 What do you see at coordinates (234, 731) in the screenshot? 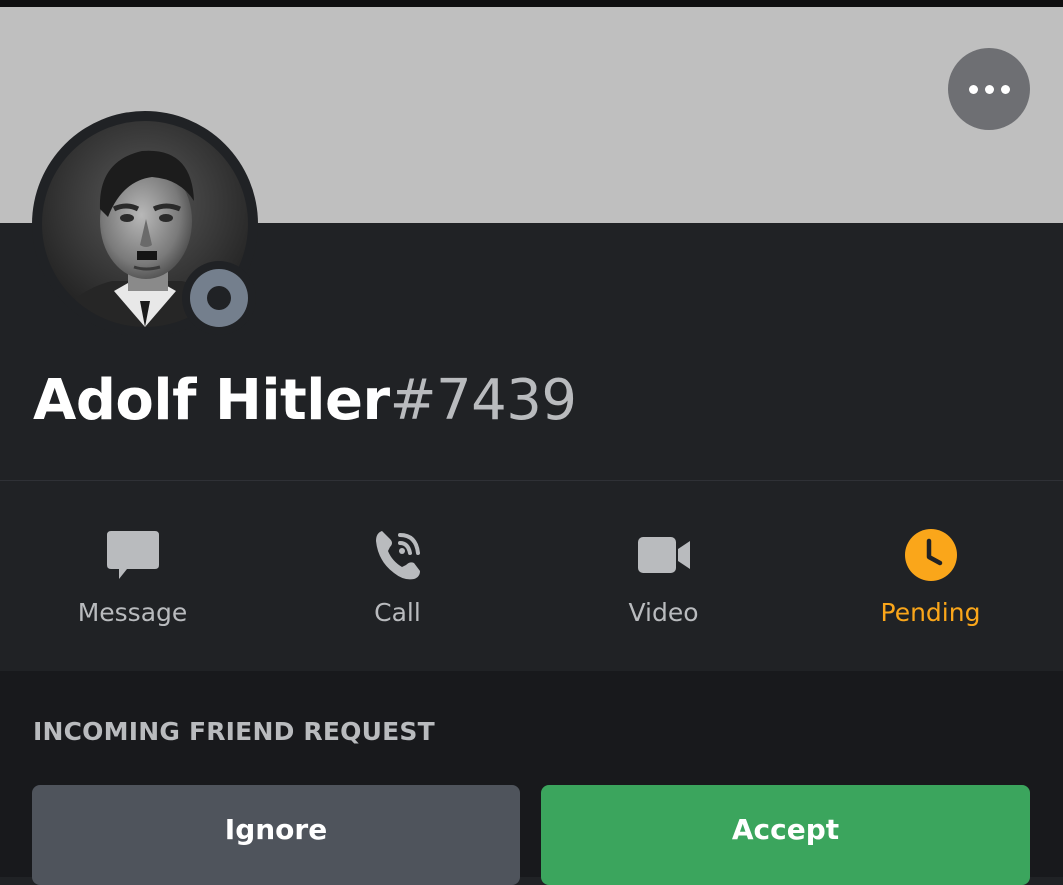
I see `section-heading: INCOMING FRIEND REQUEST` at bounding box center [234, 731].